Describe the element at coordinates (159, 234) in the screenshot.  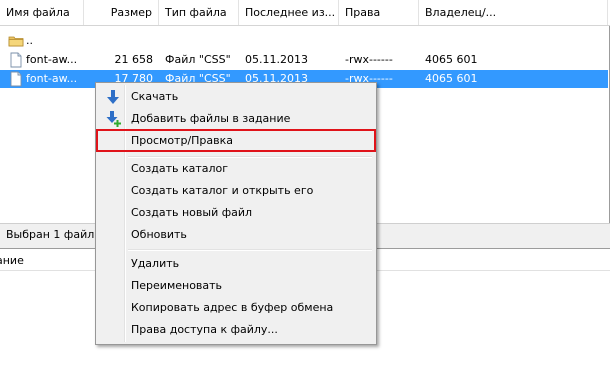
I see `menu-item-label: Обновить` at that location.